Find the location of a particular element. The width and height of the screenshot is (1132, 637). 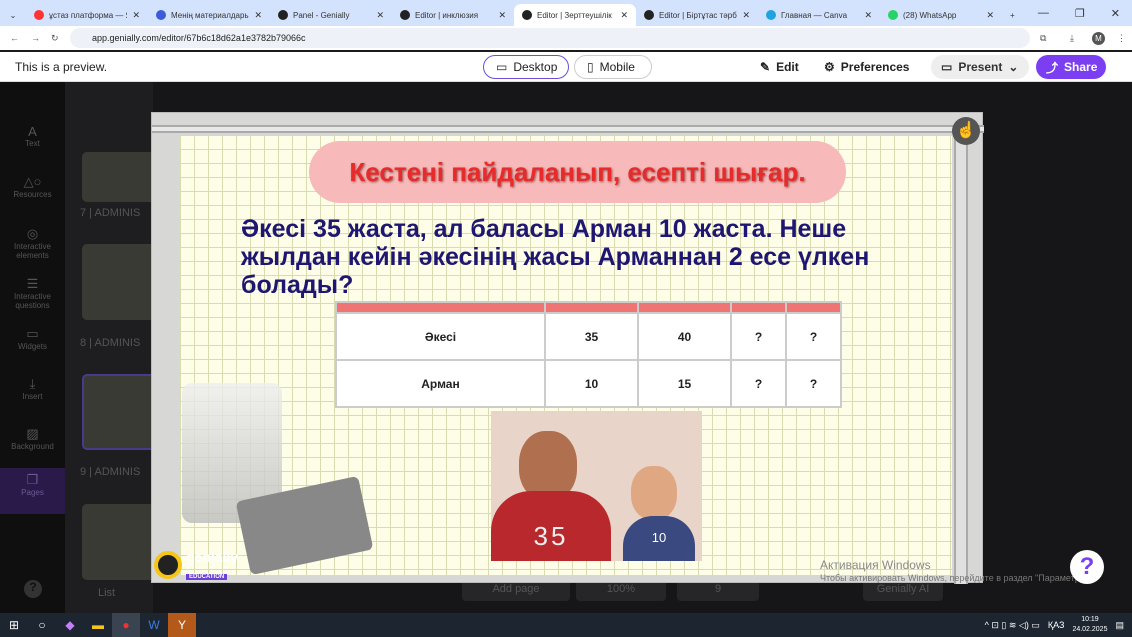

menu-icon: ⋮ is located at coordinates (1121, 38).